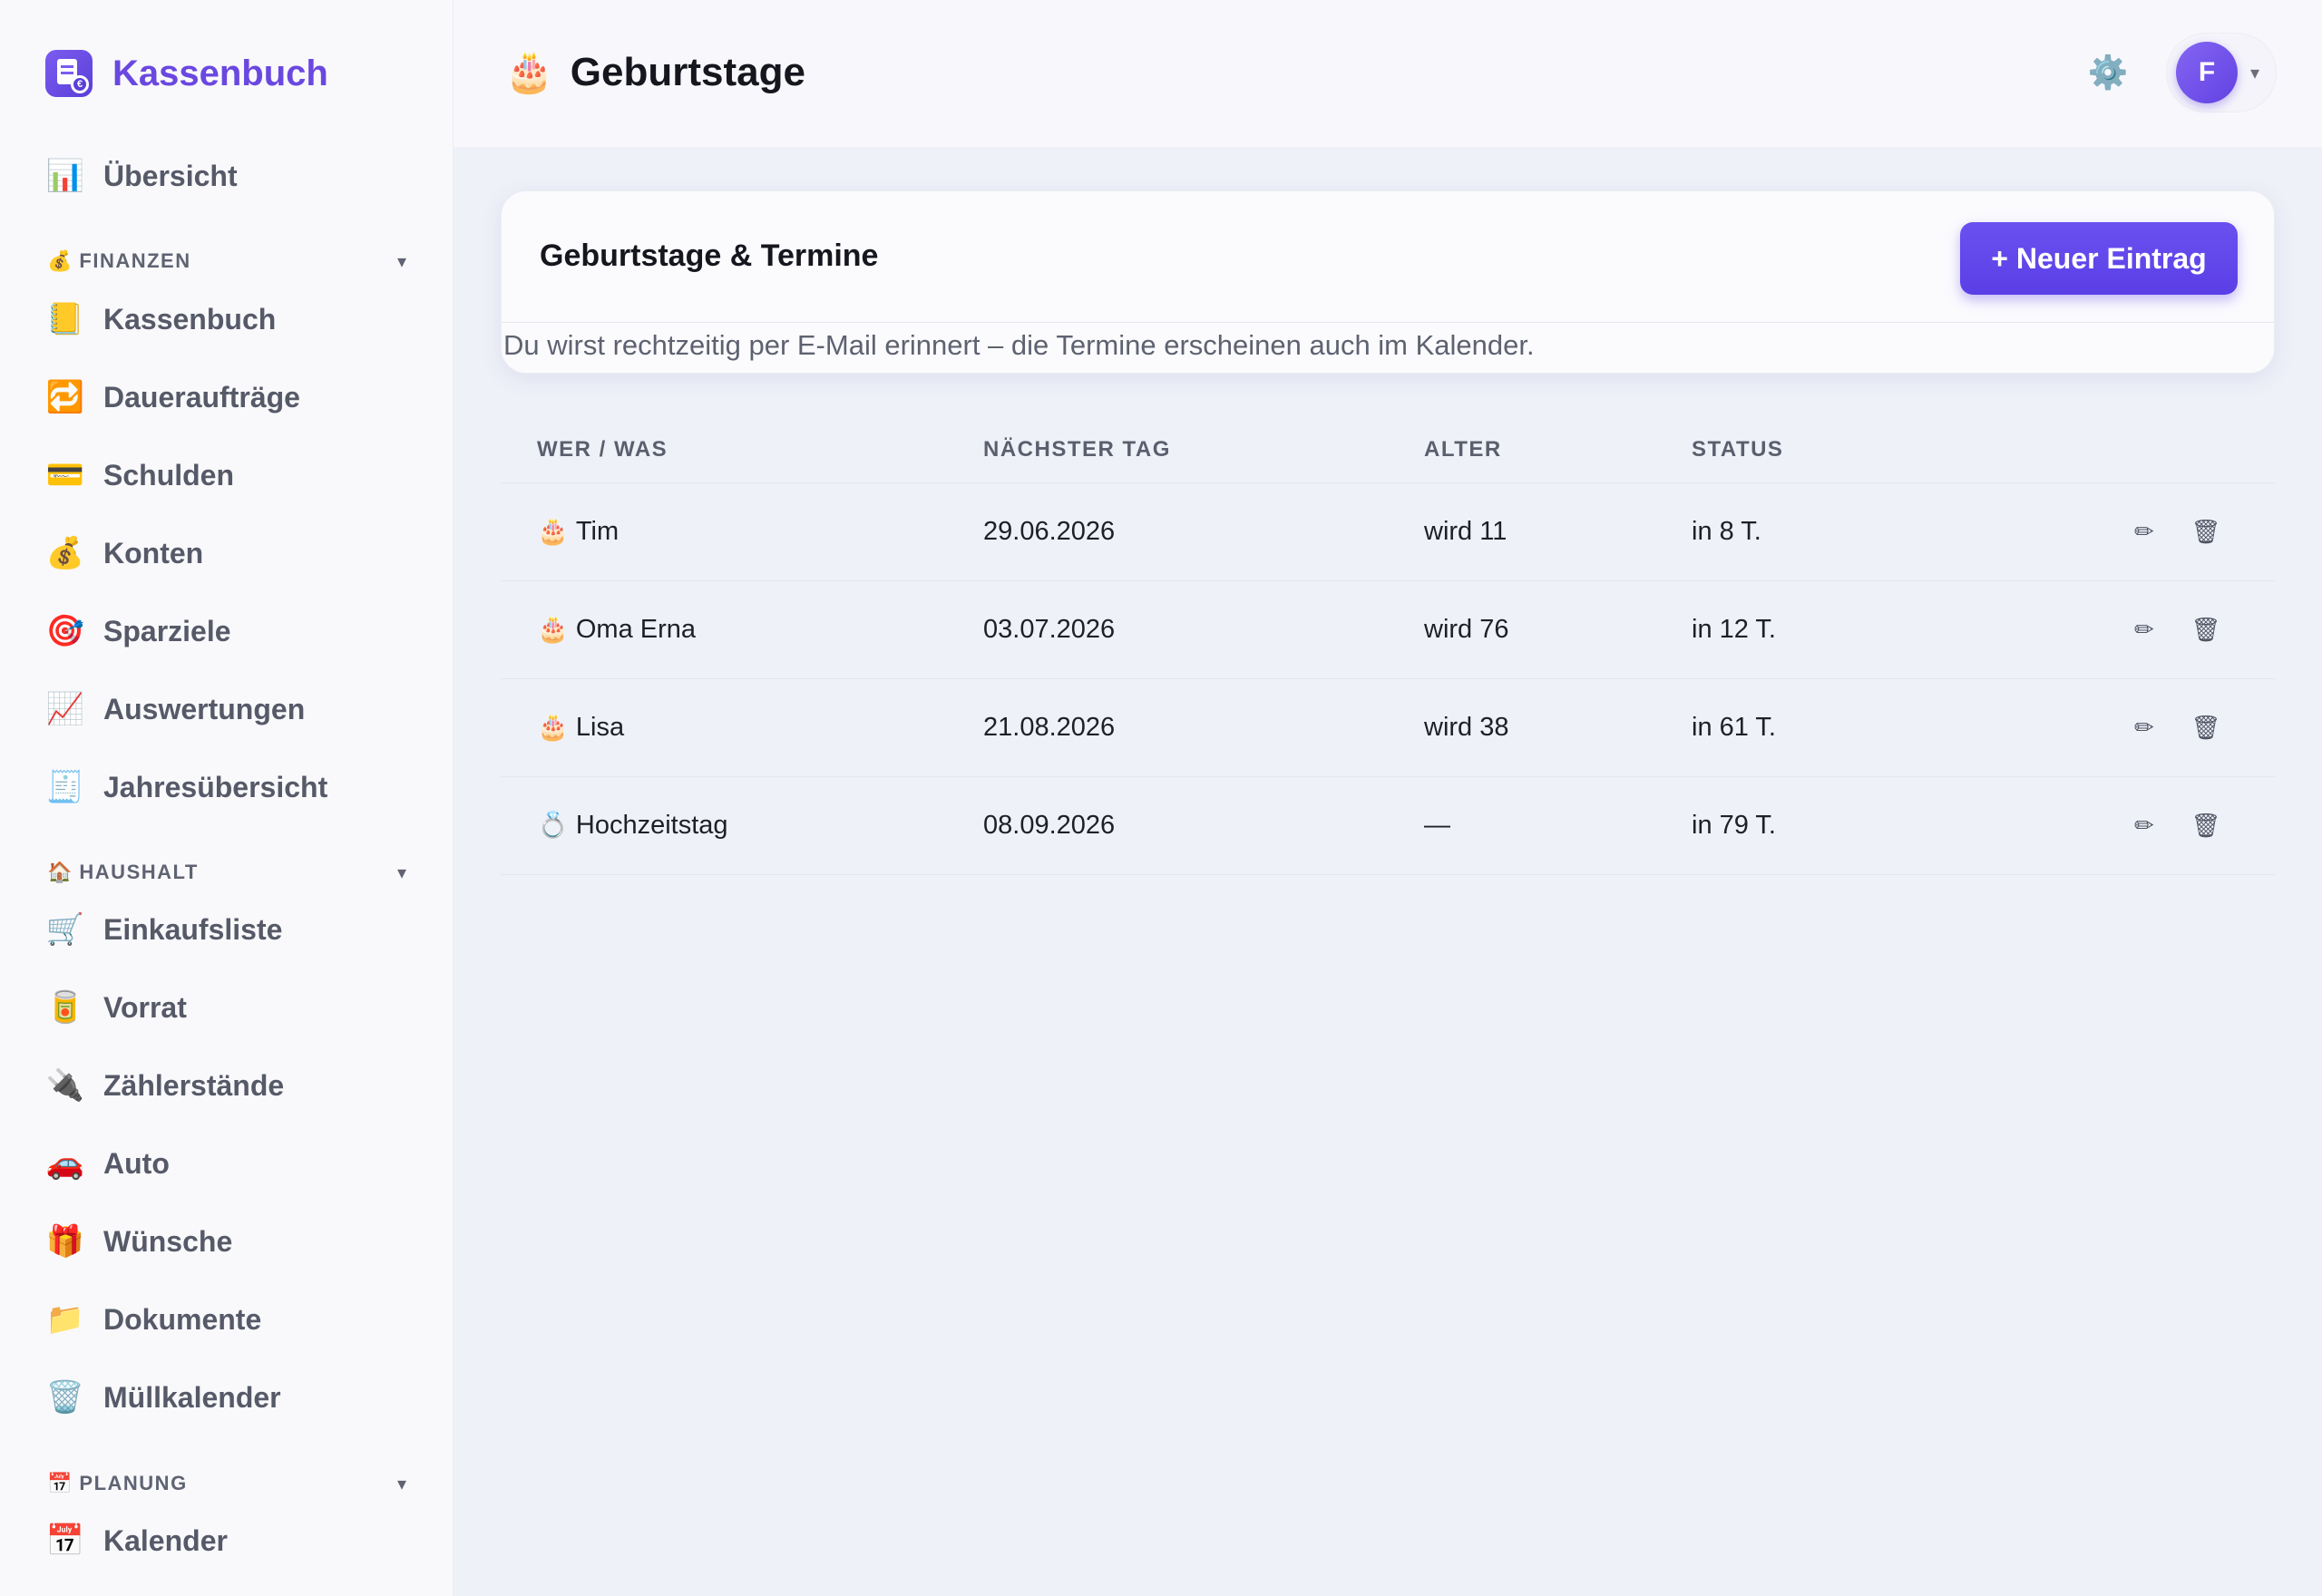  Describe the element at coordinates (193, 929) in the screenshot. I see `sidebar-item-label: Einkaufsliste` at that location.